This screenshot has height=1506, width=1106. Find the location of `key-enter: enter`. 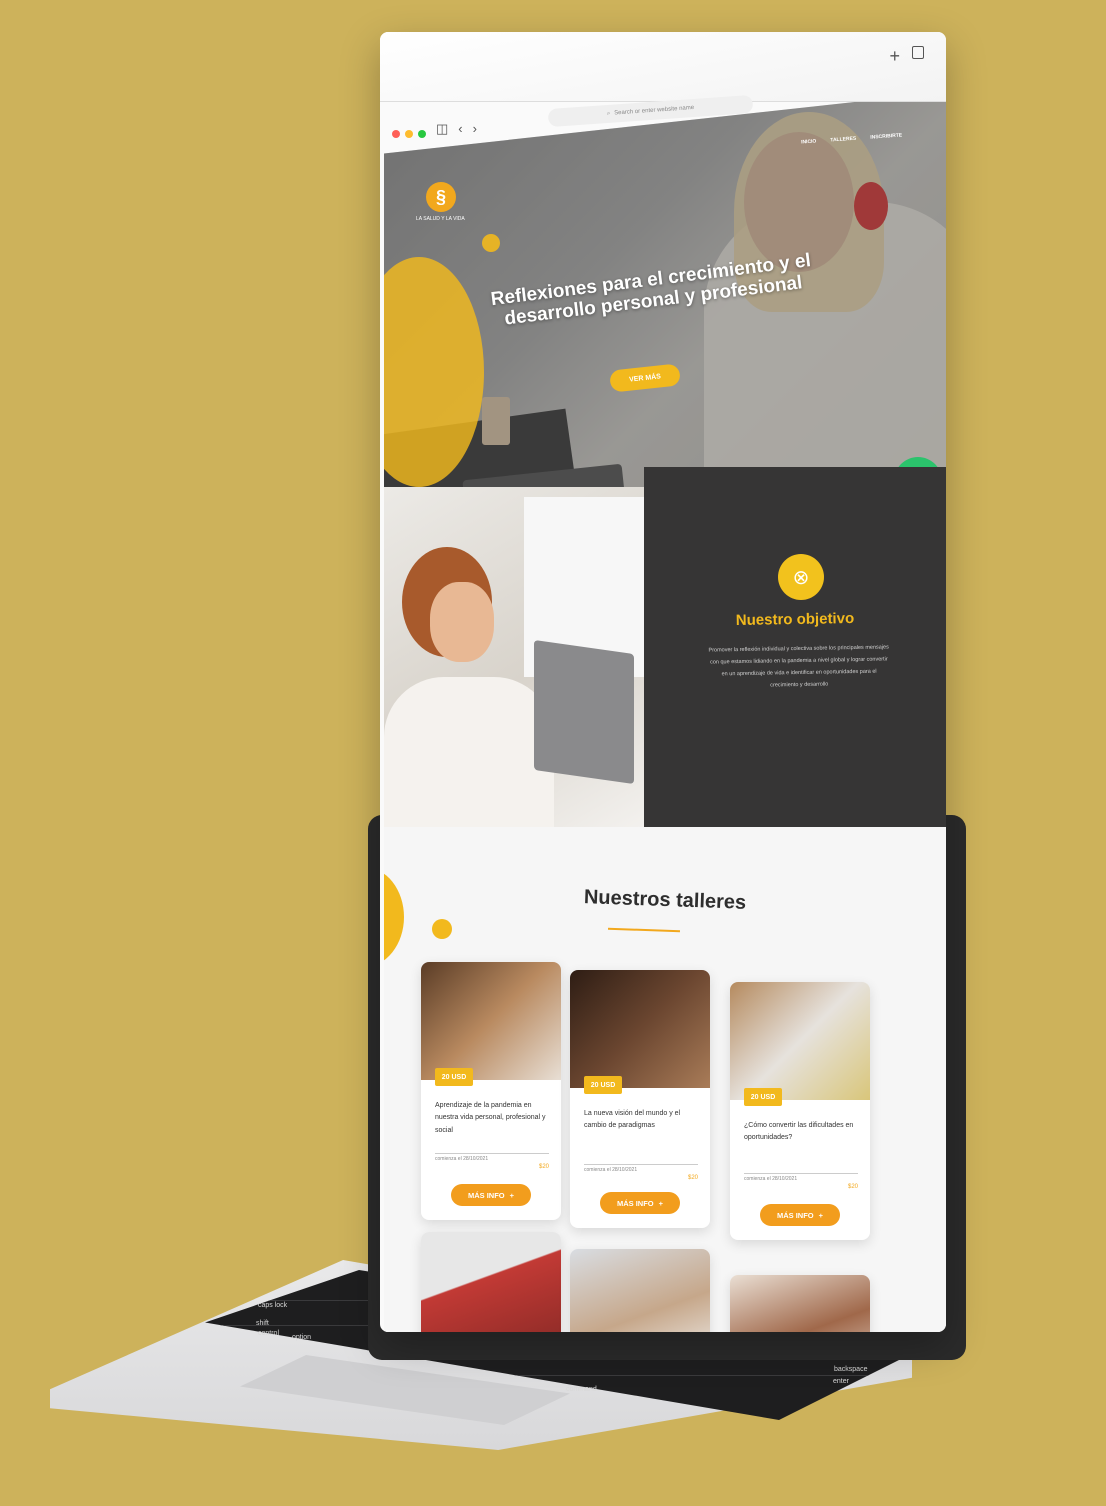

key-enter: enter is located at coordinates (841, 1381).